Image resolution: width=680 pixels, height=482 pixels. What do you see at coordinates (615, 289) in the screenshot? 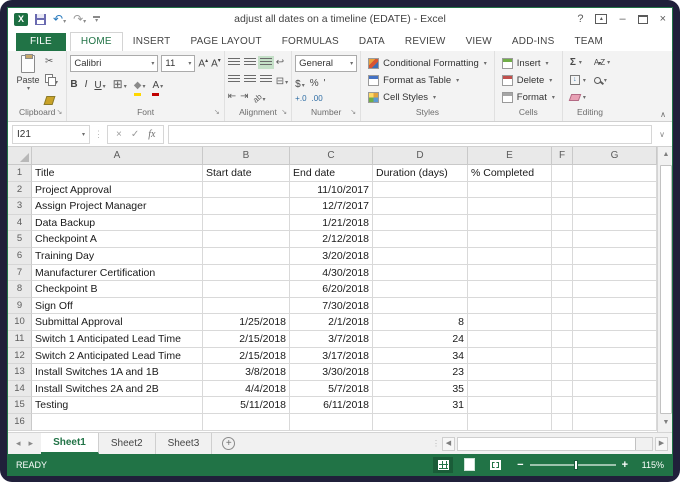
I see `cell-g8` at bounding box center [615, 289].